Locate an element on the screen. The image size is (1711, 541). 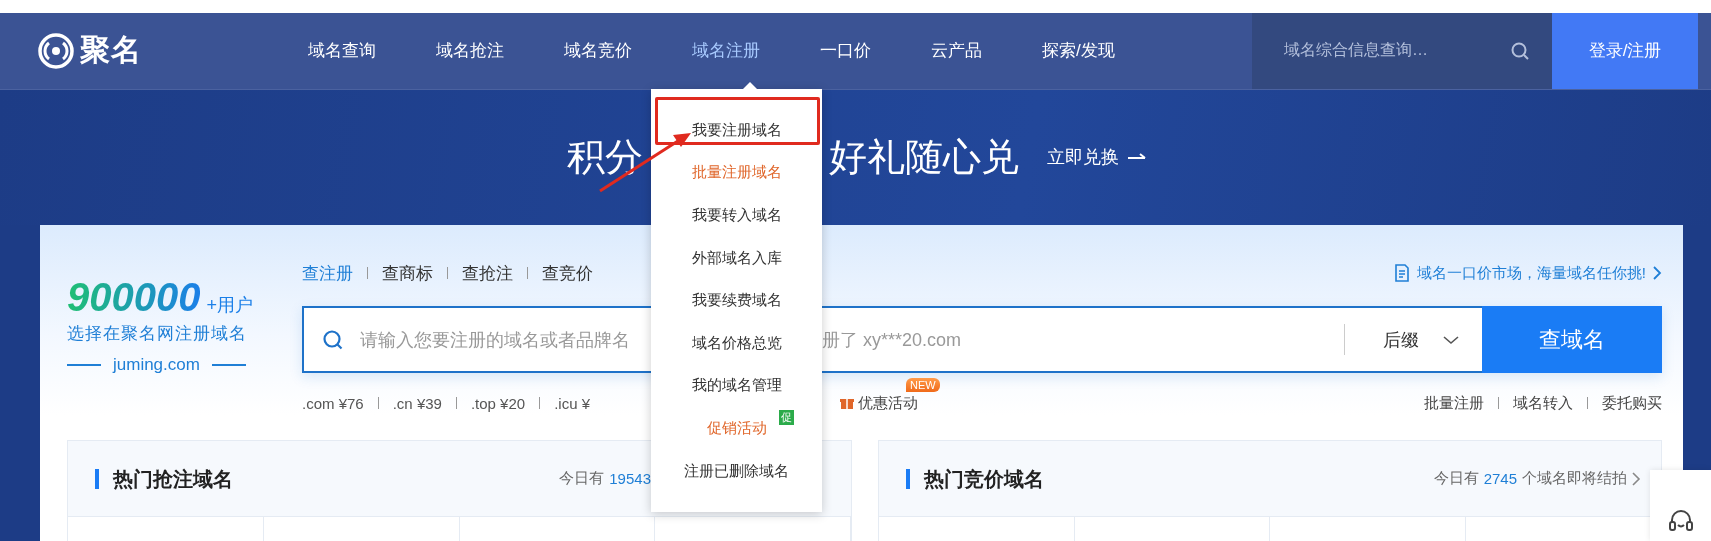
logo-icon is located at coordinates (56, 50).